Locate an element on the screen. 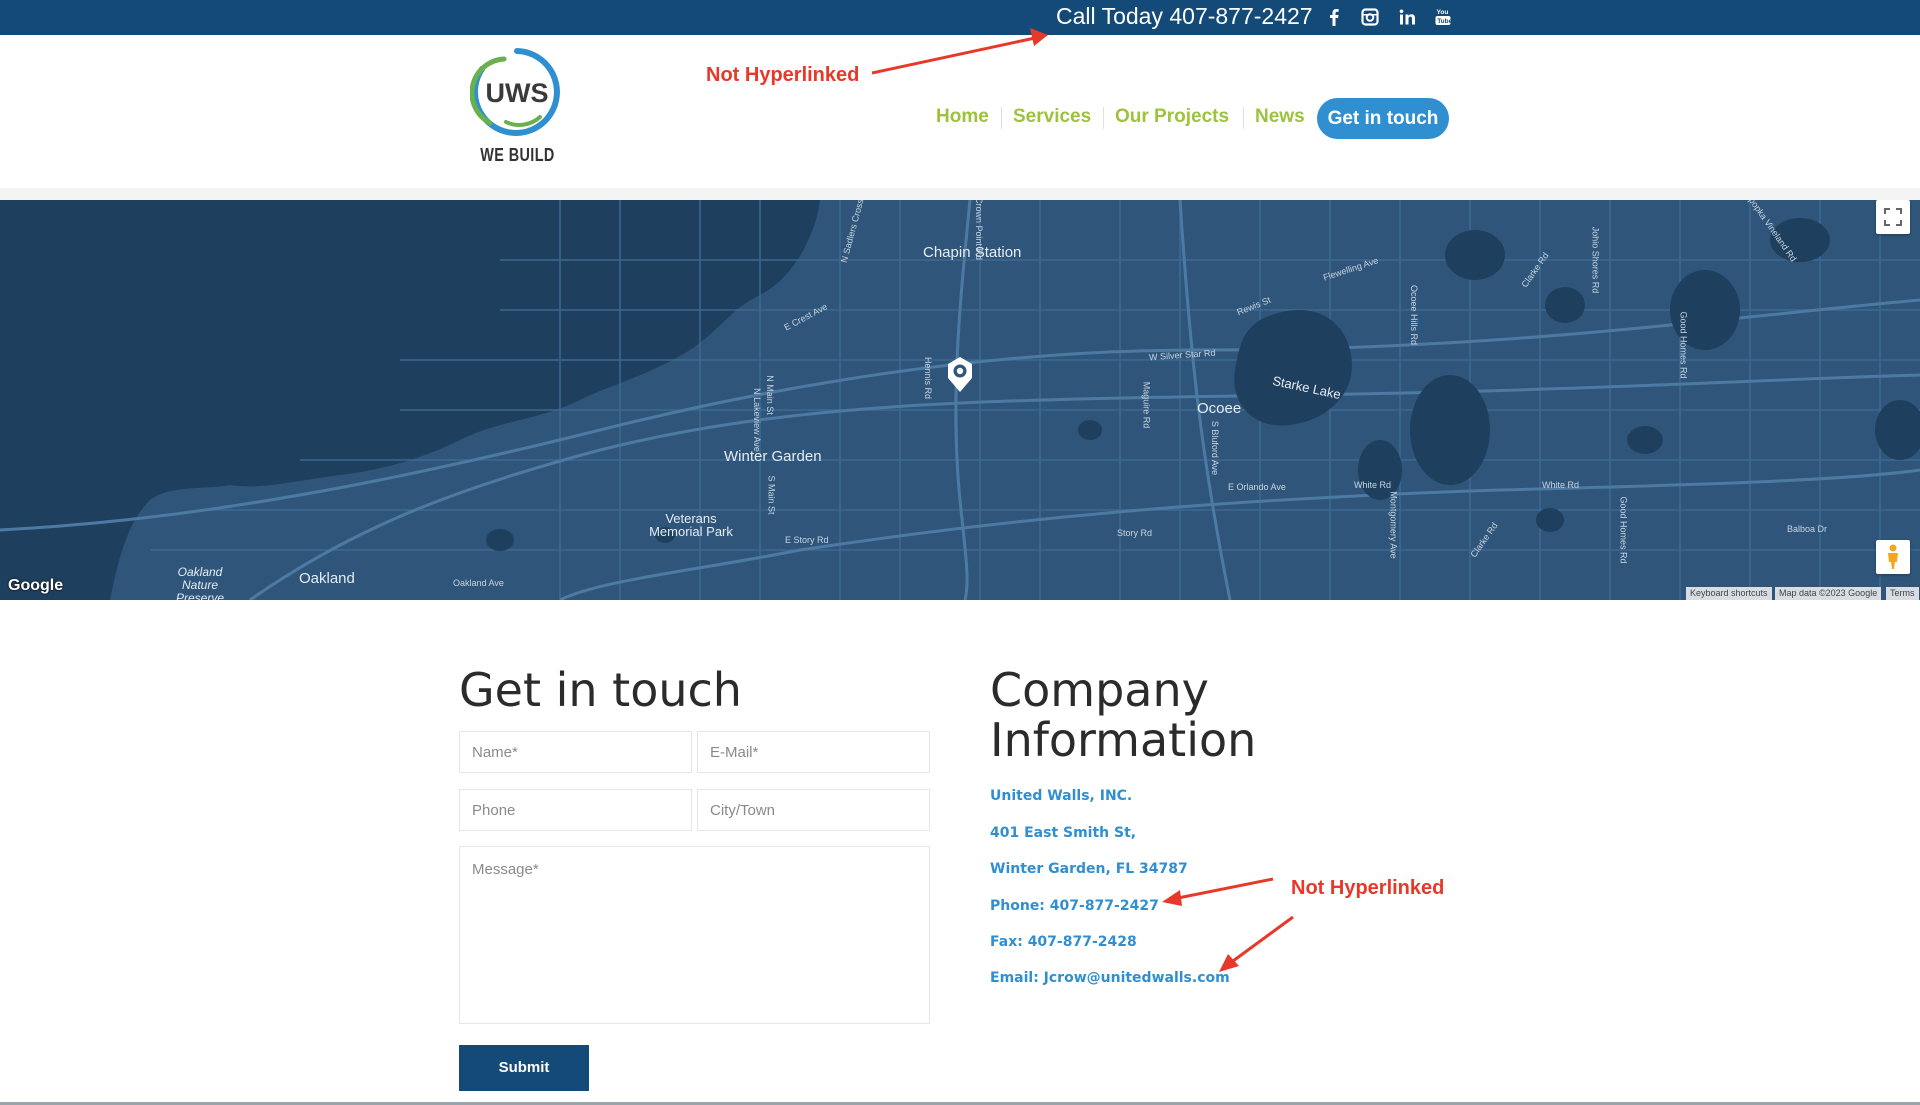 The image size is (1920, 1105). map-label-chapin-station: Chapin Station is located at coordinates (972, 252).